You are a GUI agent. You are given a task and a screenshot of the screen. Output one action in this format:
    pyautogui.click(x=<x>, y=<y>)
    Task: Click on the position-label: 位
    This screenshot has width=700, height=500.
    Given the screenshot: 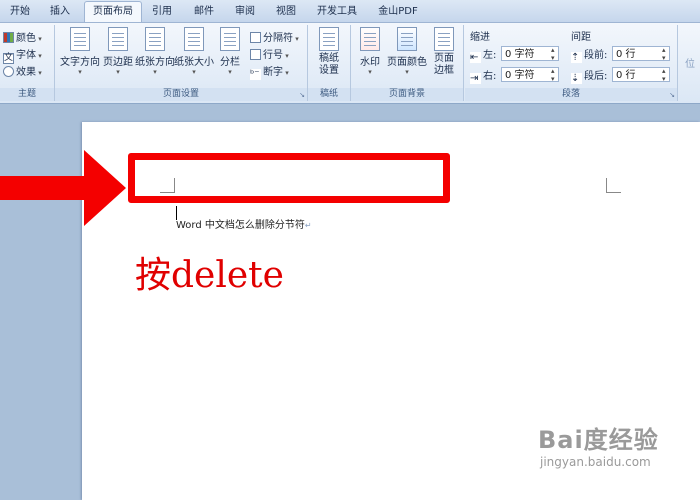 What is the action you would take?
    pyautogui.click(x=690, y=64)
    